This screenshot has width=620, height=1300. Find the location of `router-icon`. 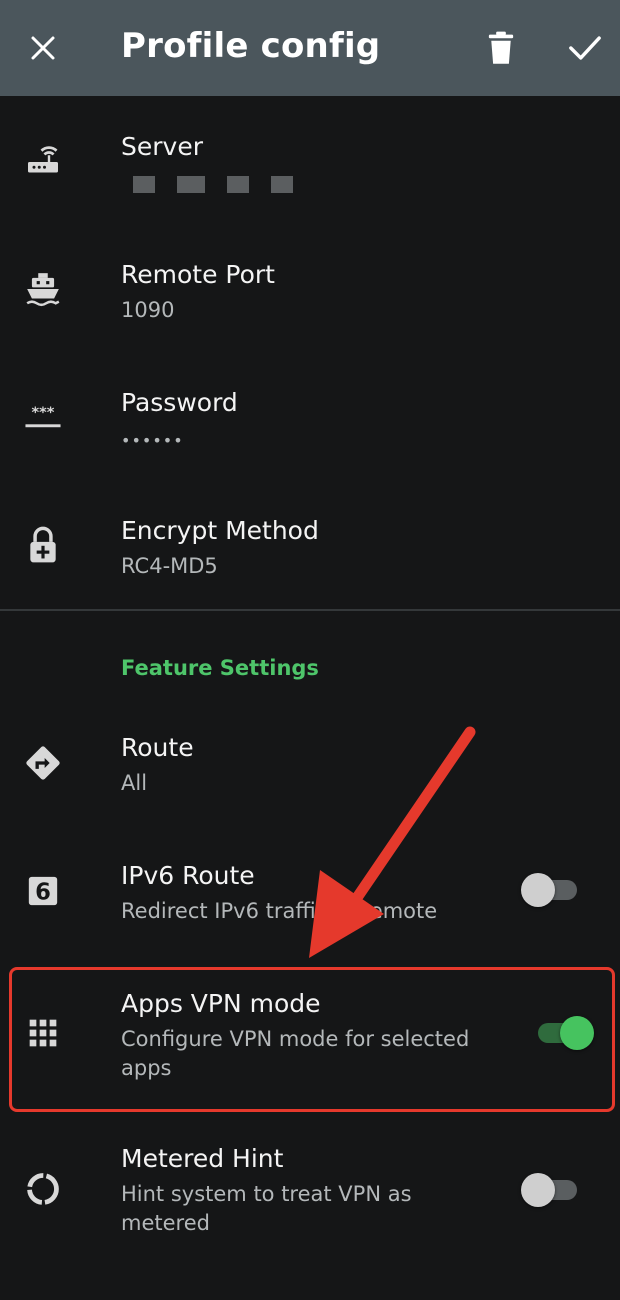

router-icon is located at coordinates (43, 159).